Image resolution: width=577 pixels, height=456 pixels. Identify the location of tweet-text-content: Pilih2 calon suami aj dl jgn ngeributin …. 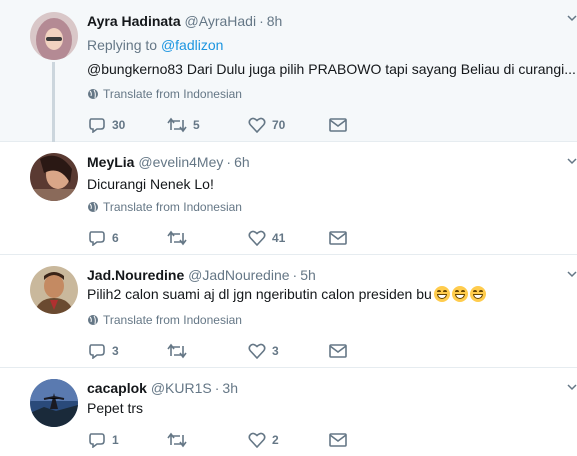
(259, 294).